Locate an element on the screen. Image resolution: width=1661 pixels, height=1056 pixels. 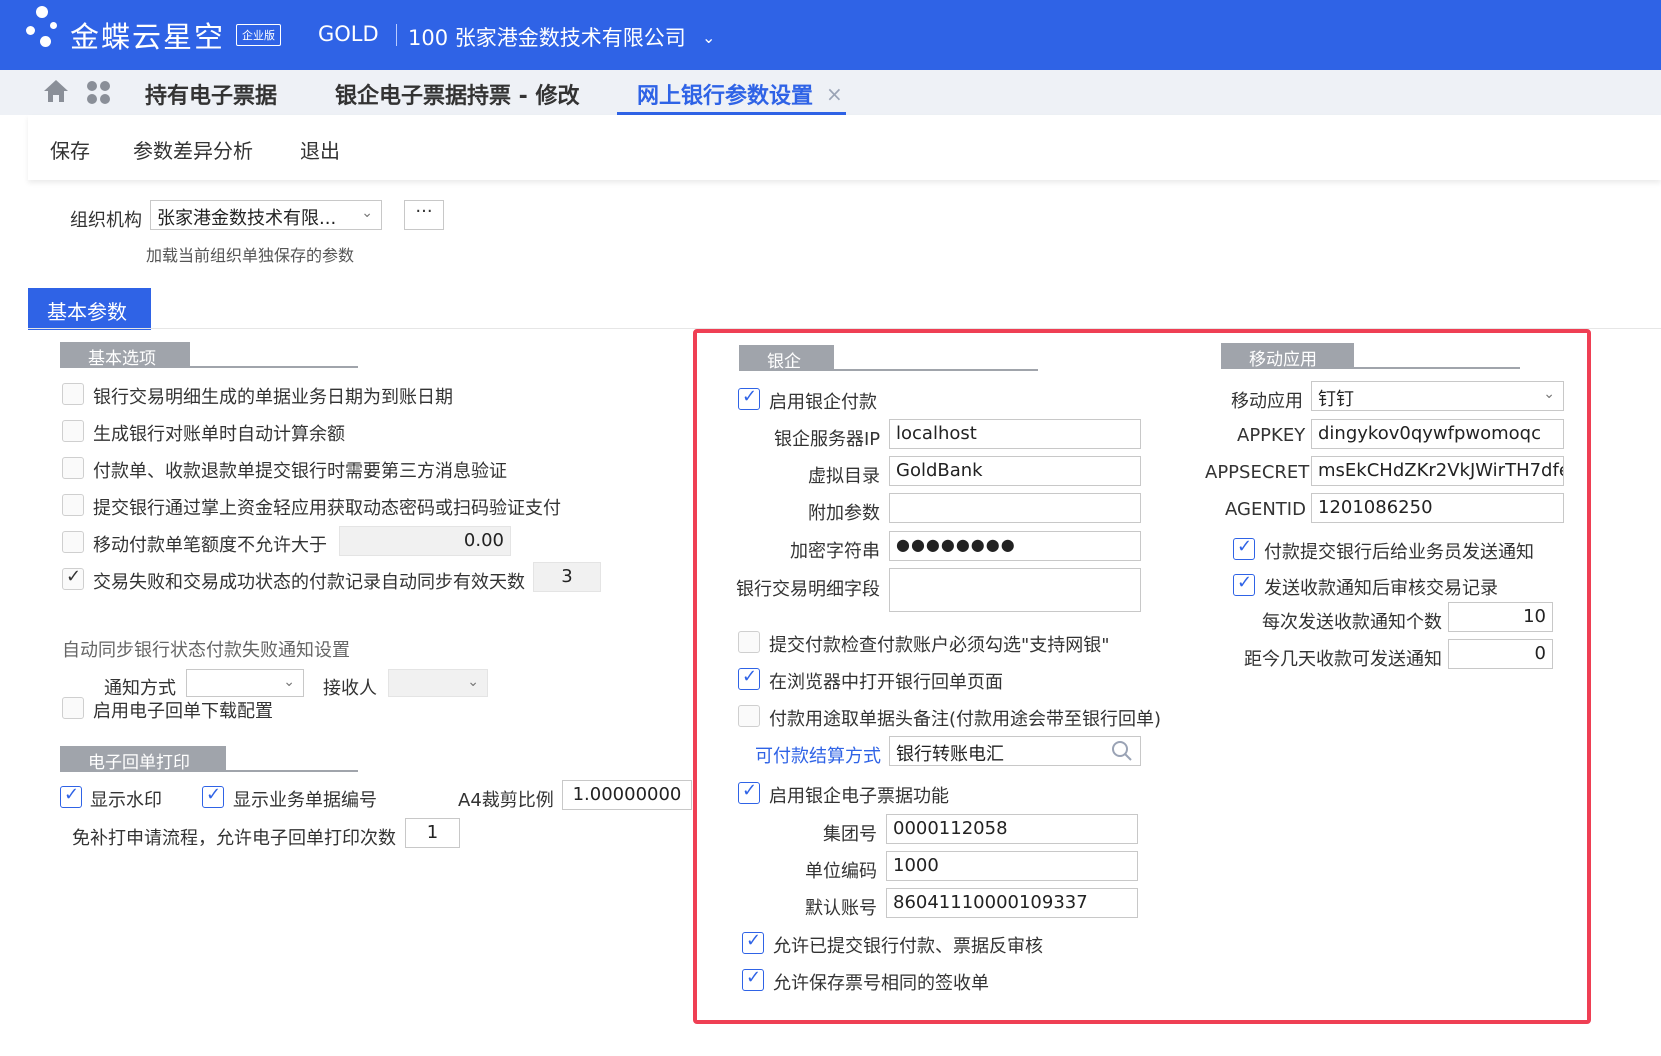
vdir-input: GoldBank is located at coordinates (1015, 471).